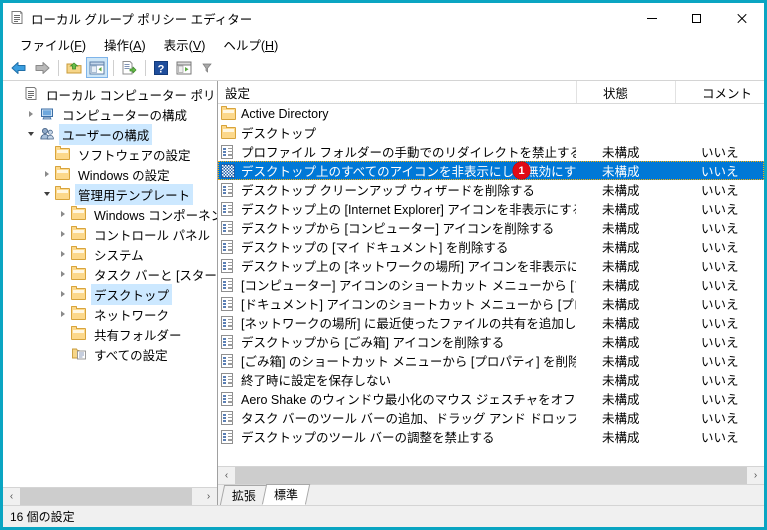 This screenshot has height=530, width=767. What do you see at coordinates (110, 274) in the screenshot?
I see `tree-item-taskbar-start-menu: タスク バーと [スタート] メニュー` at bounding box center [110, 274].